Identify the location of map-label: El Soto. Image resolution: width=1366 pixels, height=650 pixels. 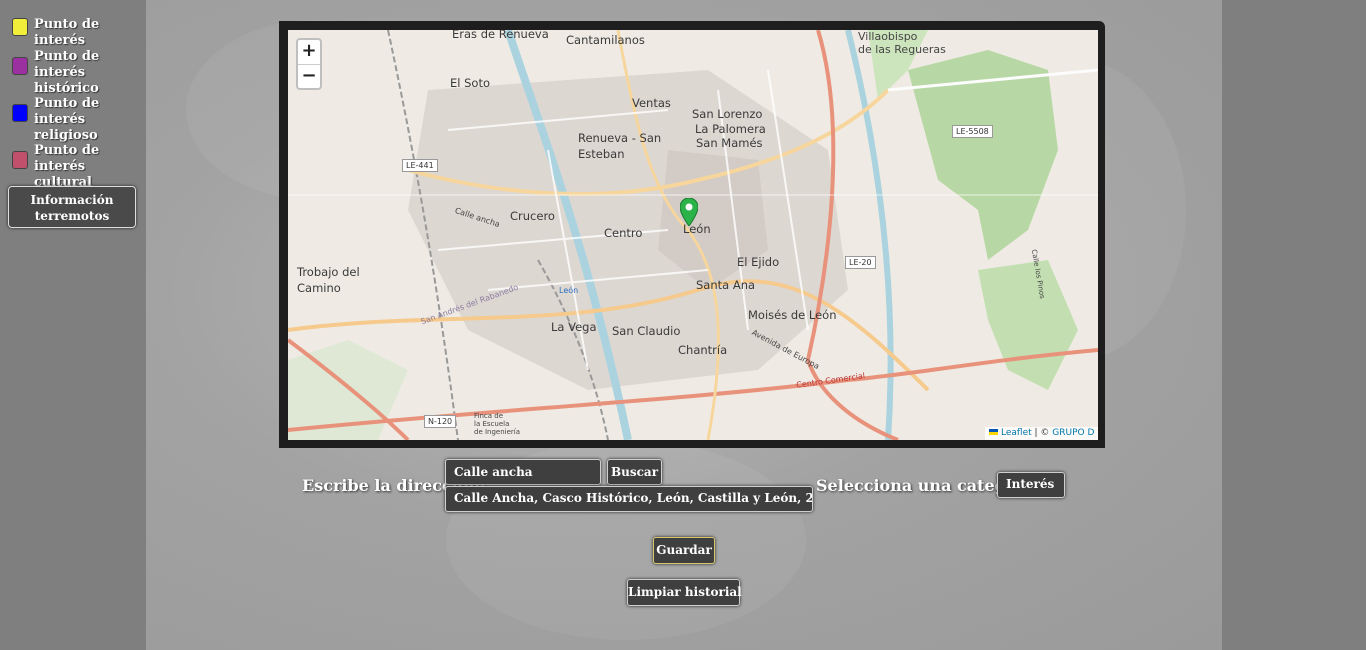
(470, 83).